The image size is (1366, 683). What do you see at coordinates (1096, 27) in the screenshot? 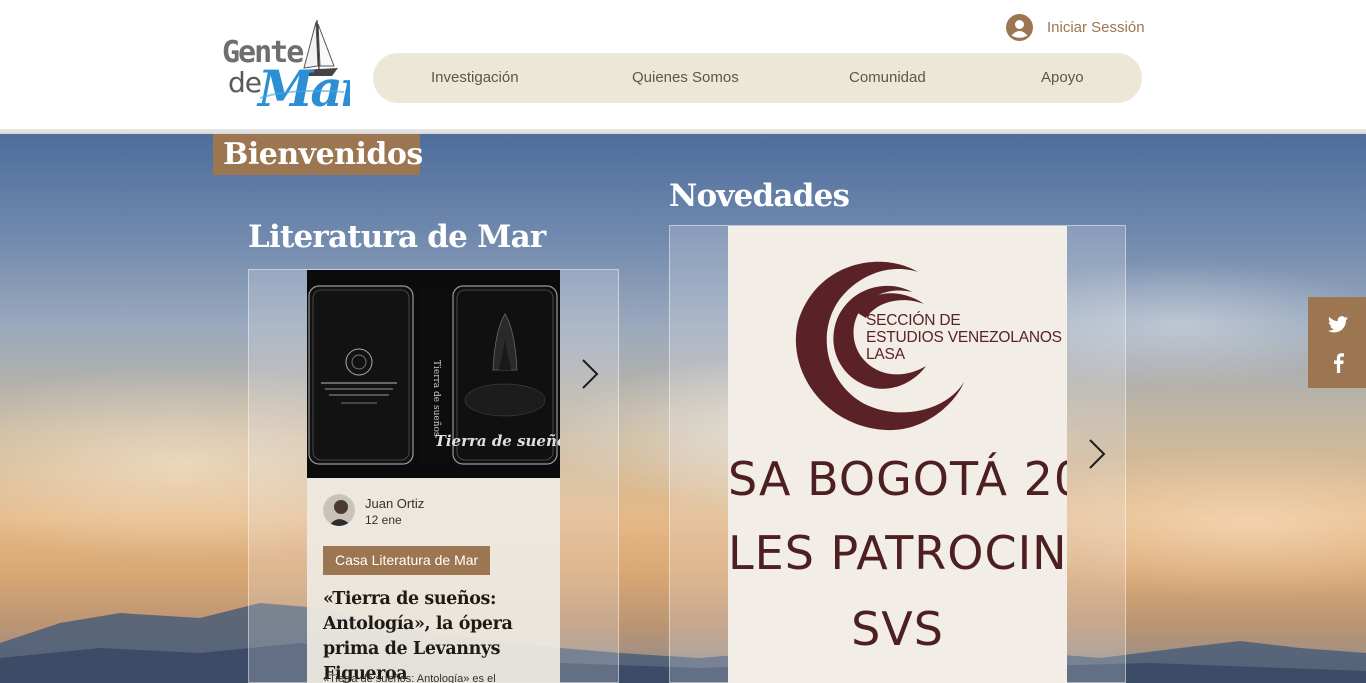
I see `login-label: Iniciar Sessión` at bounding box center [1096, 27].